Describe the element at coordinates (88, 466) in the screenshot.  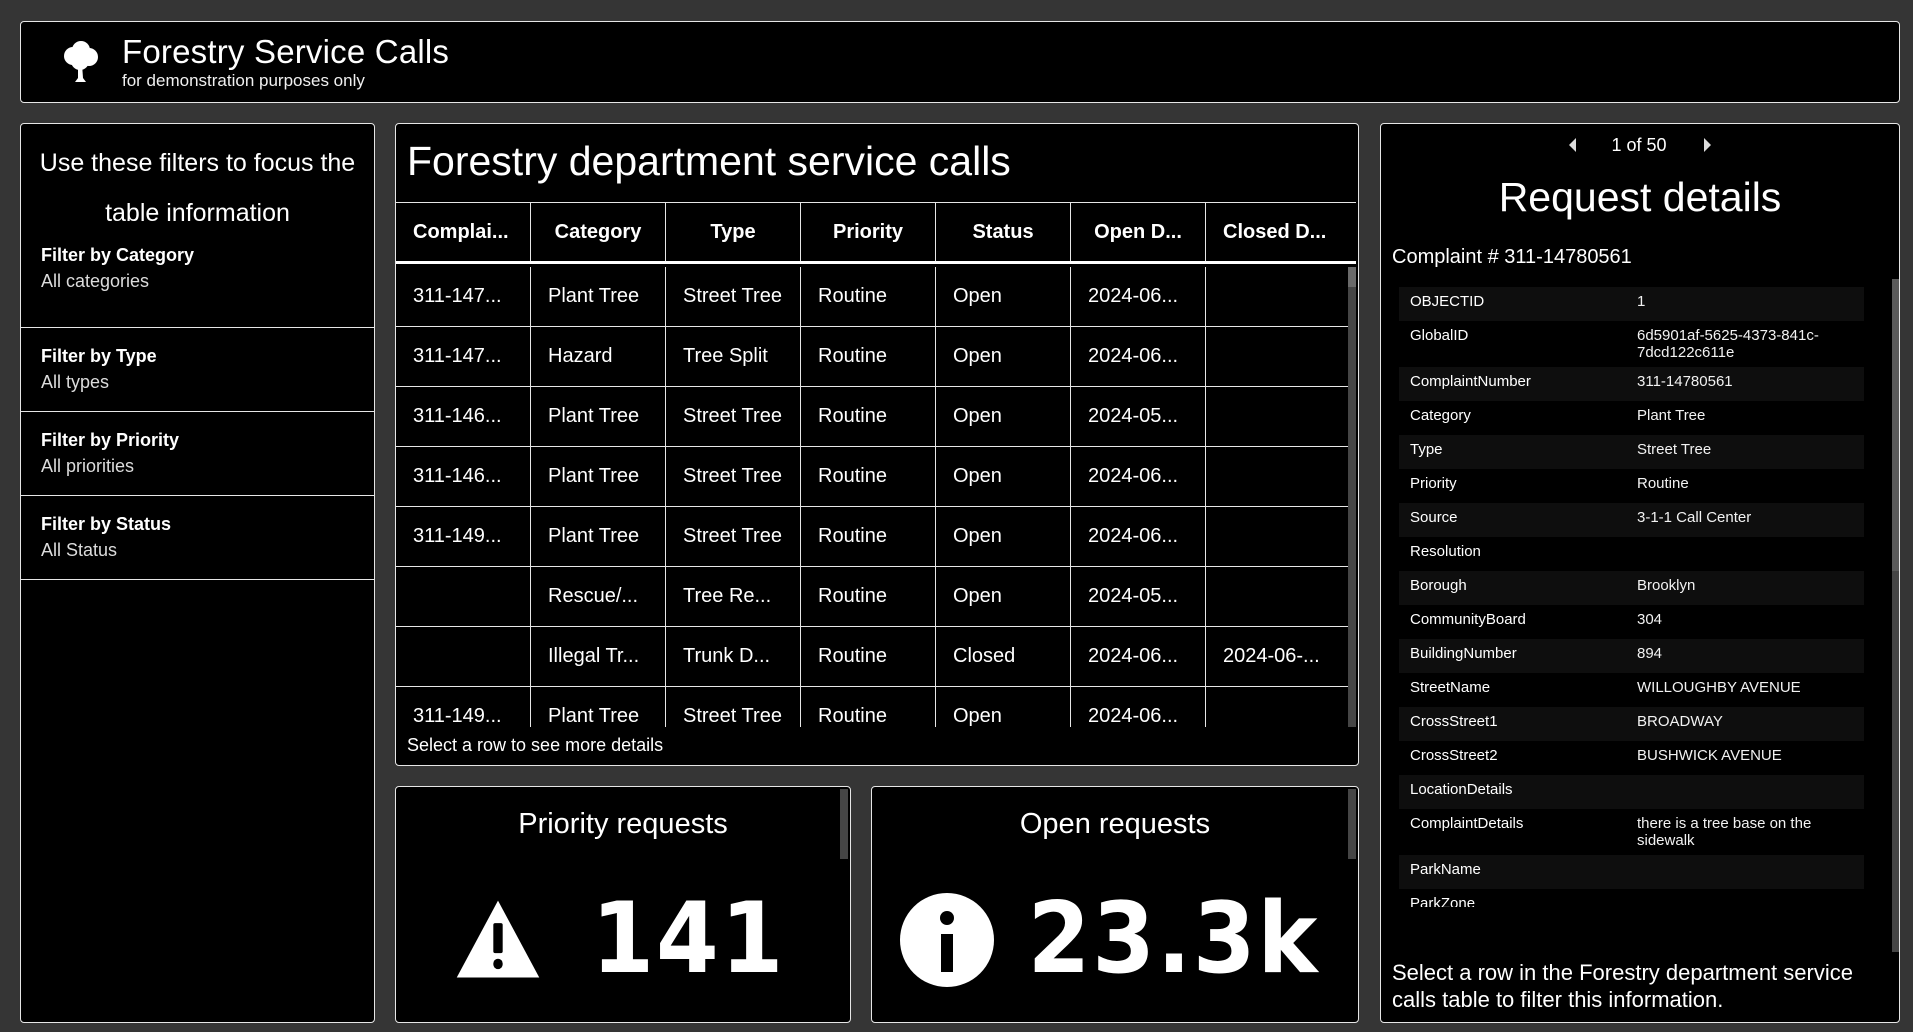
I see `filter-value: All priorities` at that location.